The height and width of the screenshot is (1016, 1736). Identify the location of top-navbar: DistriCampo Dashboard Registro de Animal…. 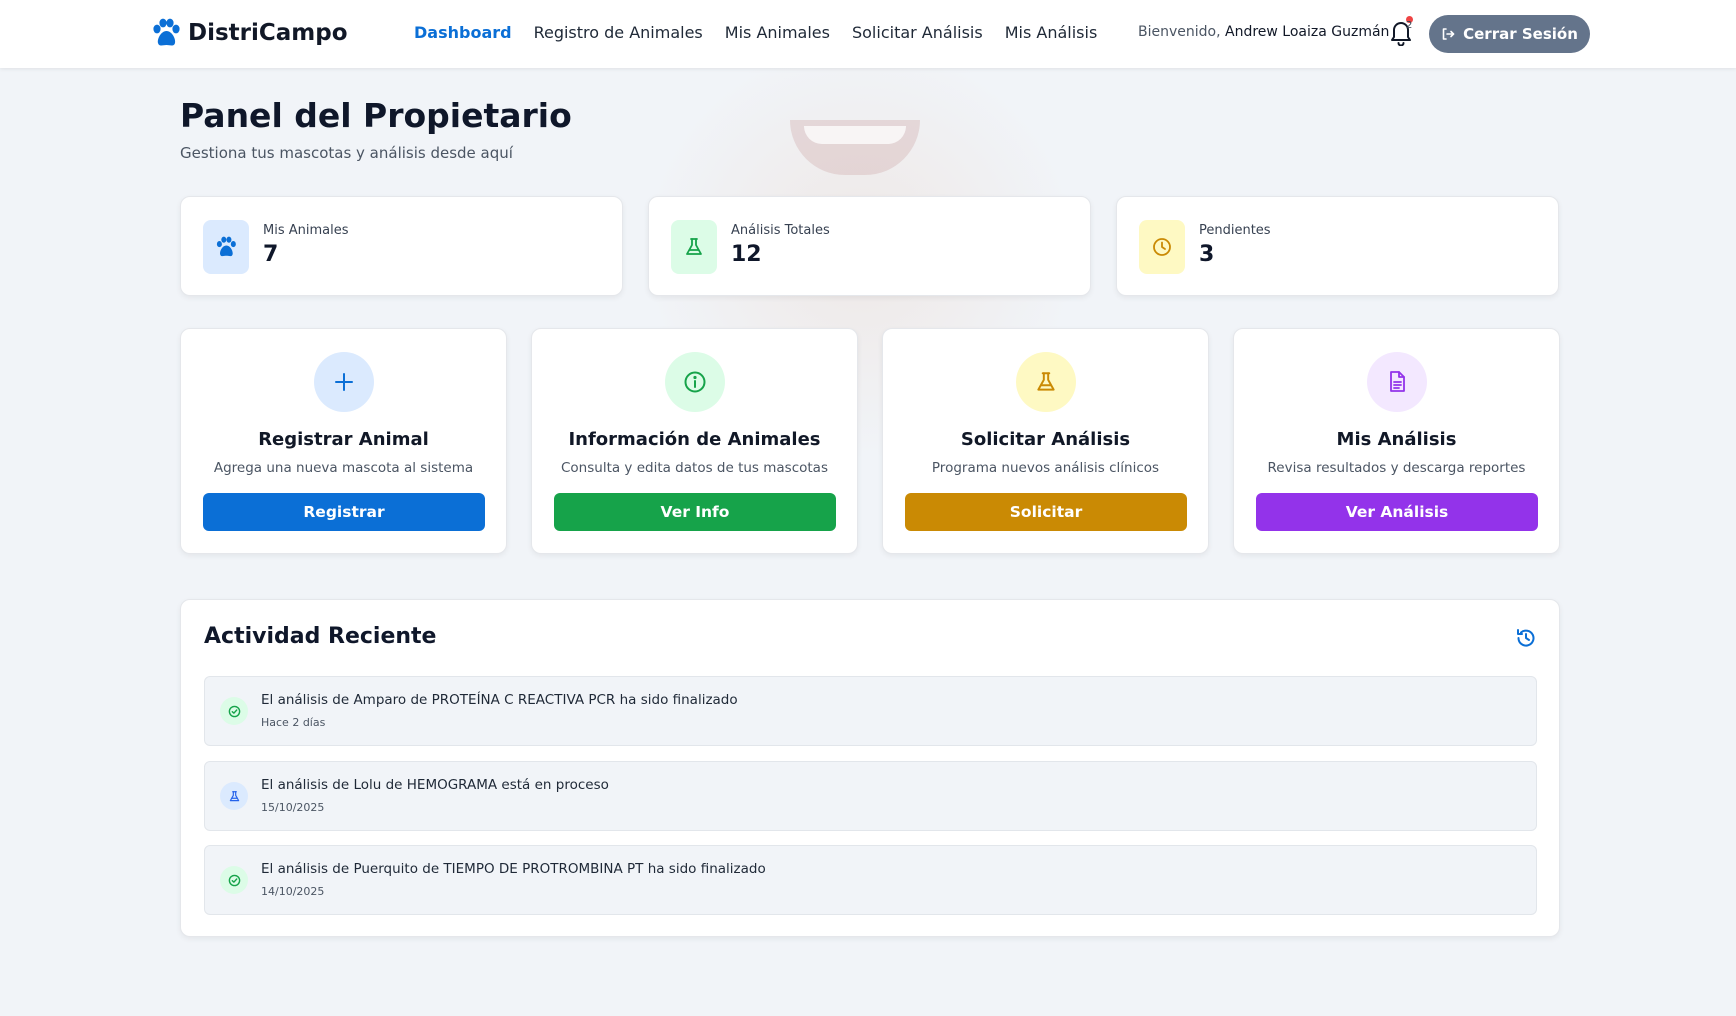
(868, 34).